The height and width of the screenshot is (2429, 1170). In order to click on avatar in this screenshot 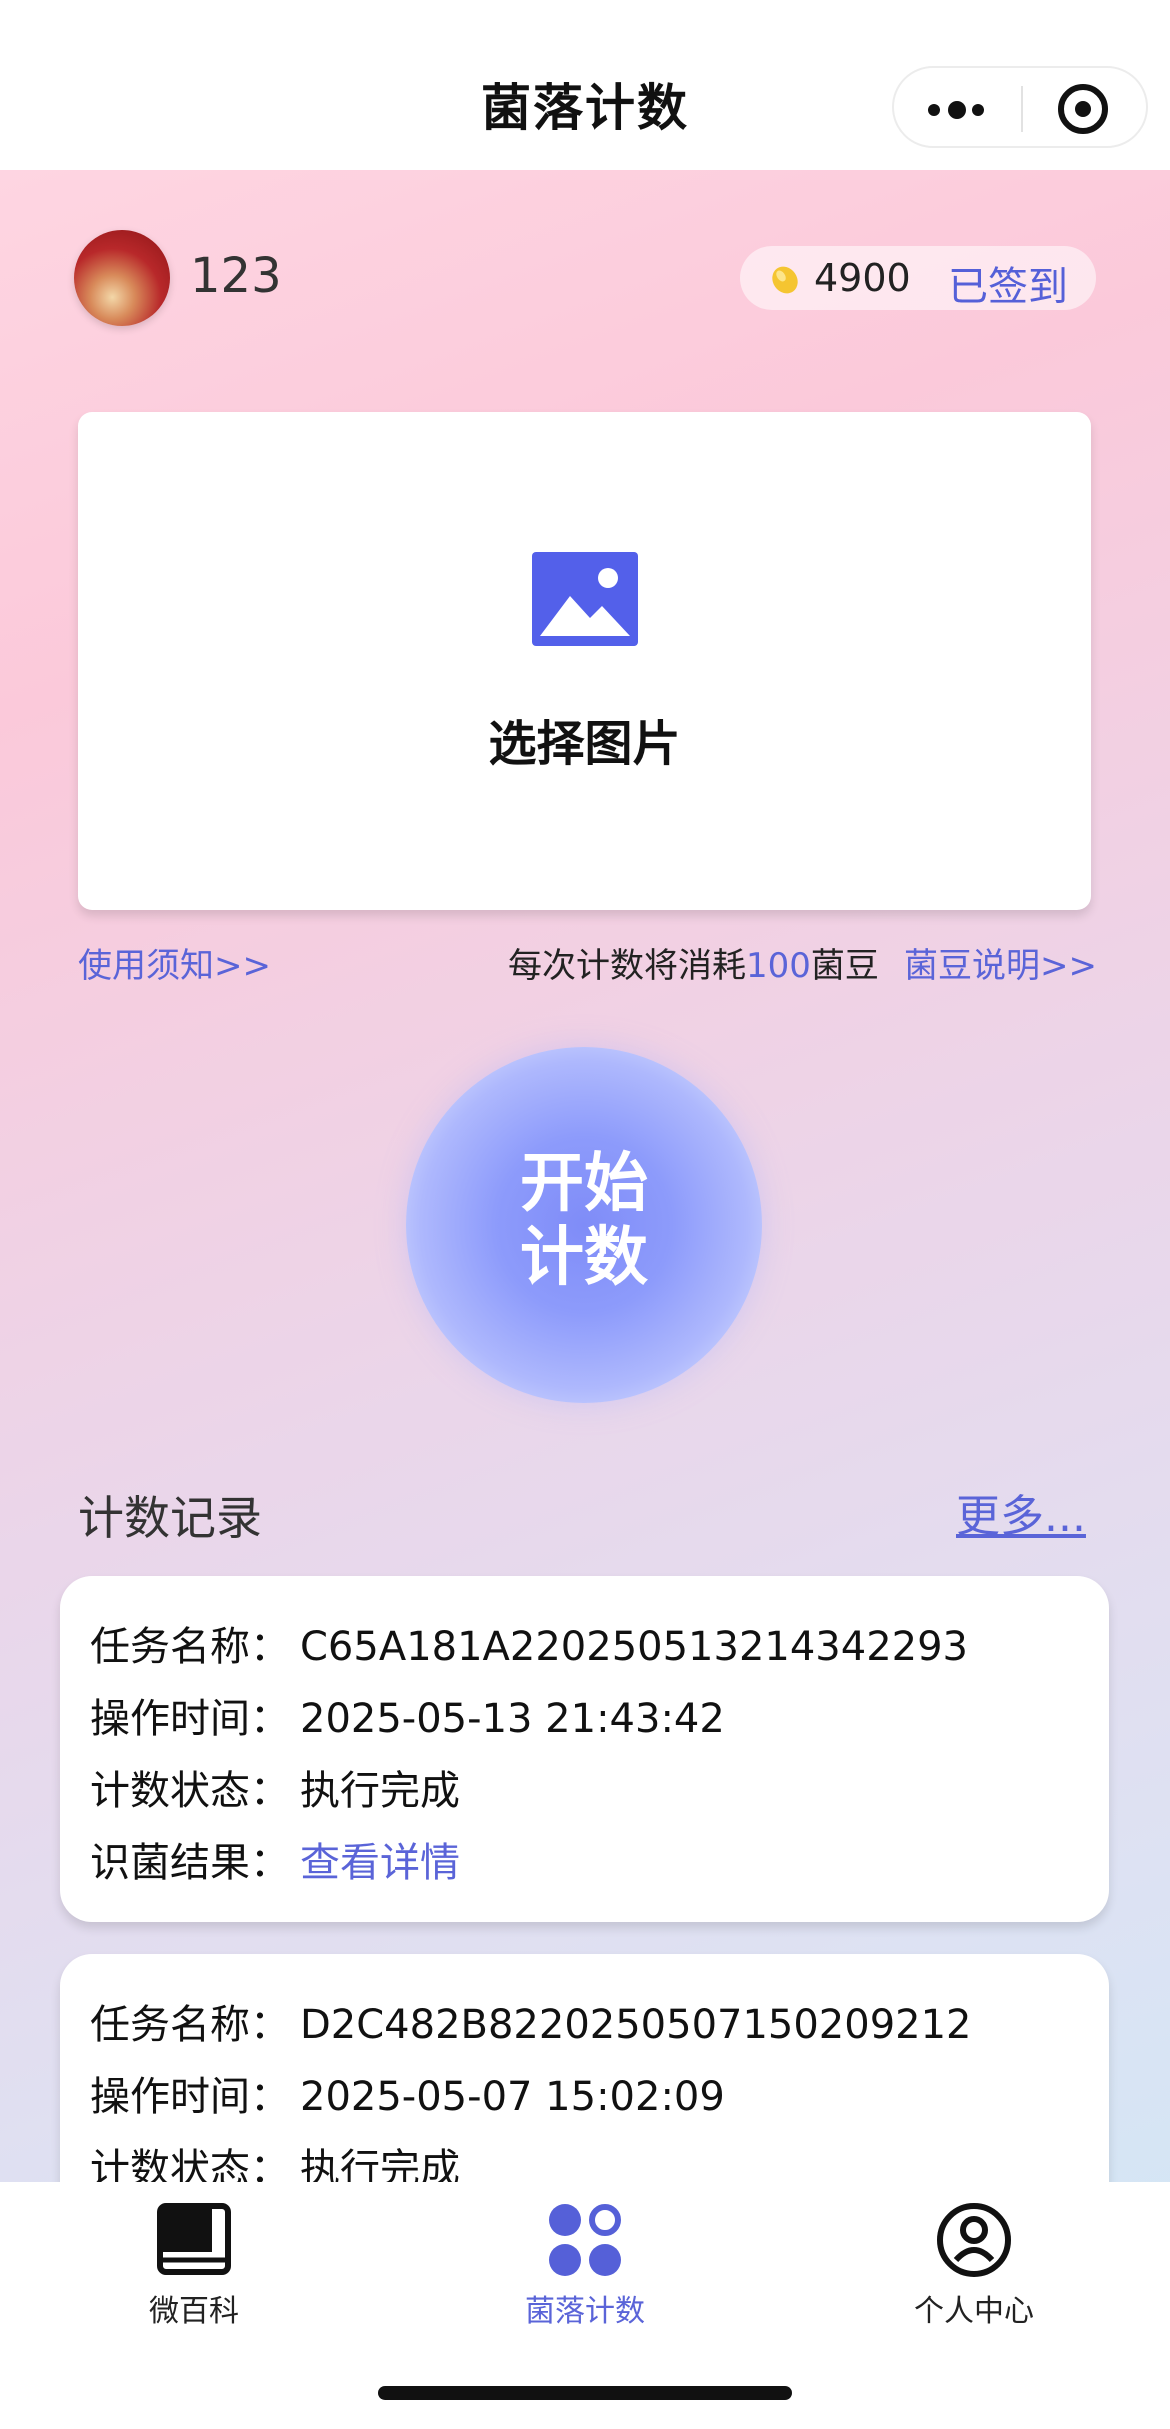, I will do `click(122, 278)`.